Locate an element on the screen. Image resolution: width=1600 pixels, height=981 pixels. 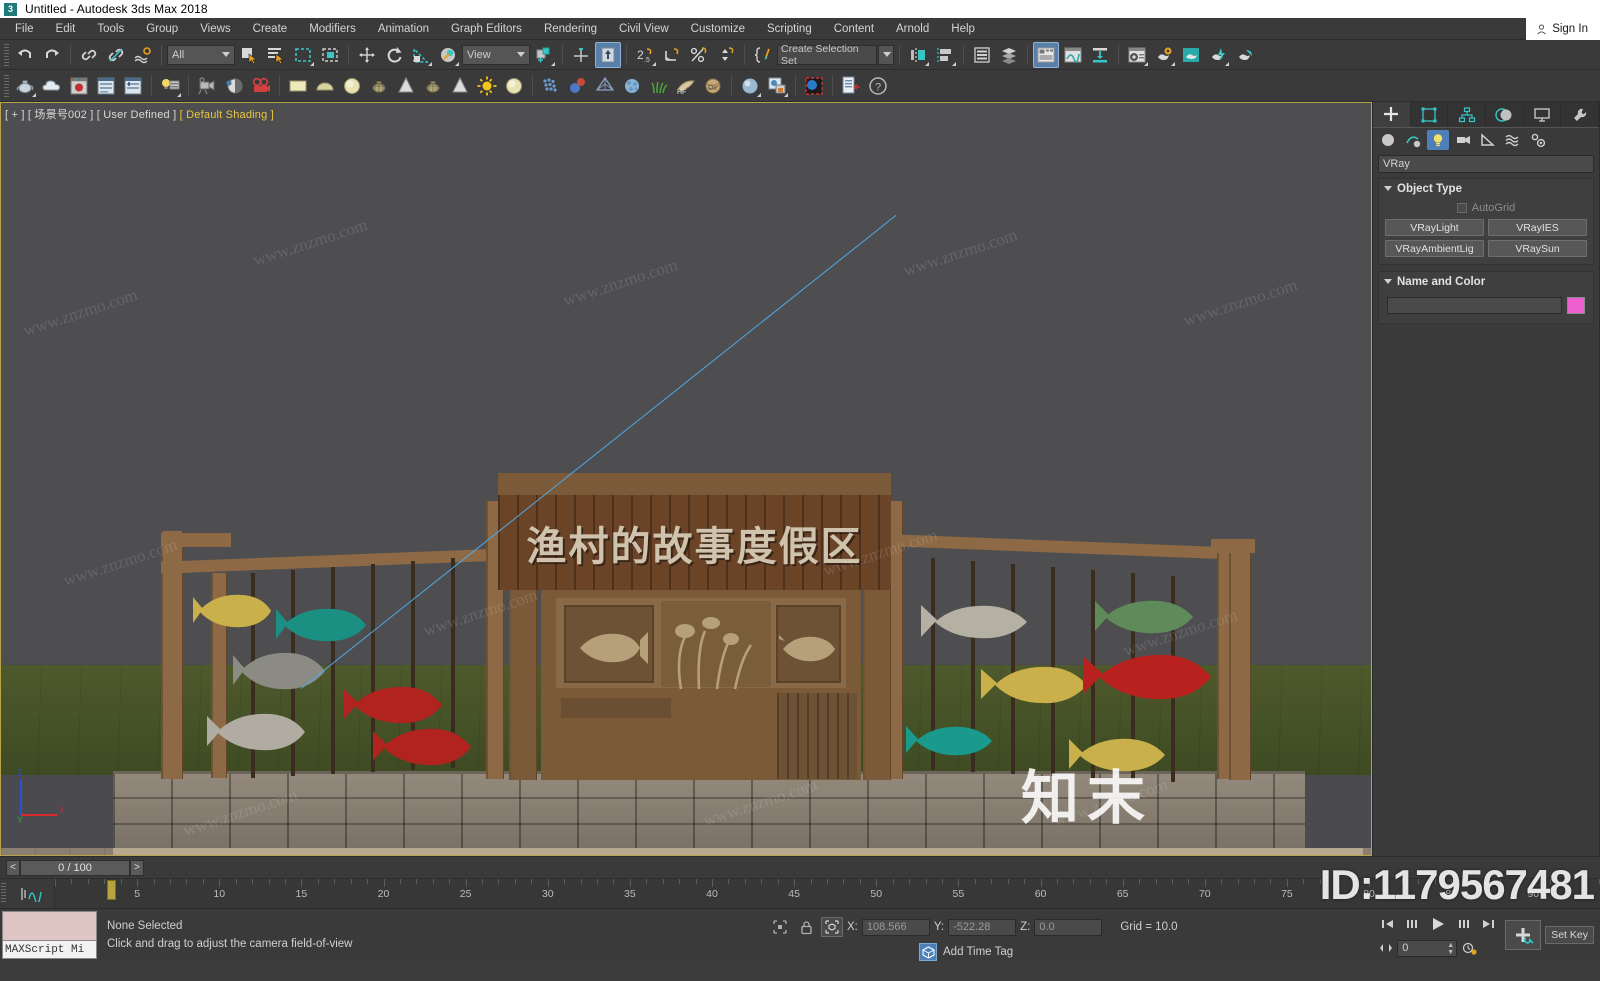
cloud-icon is located at coordinates (52, 86).